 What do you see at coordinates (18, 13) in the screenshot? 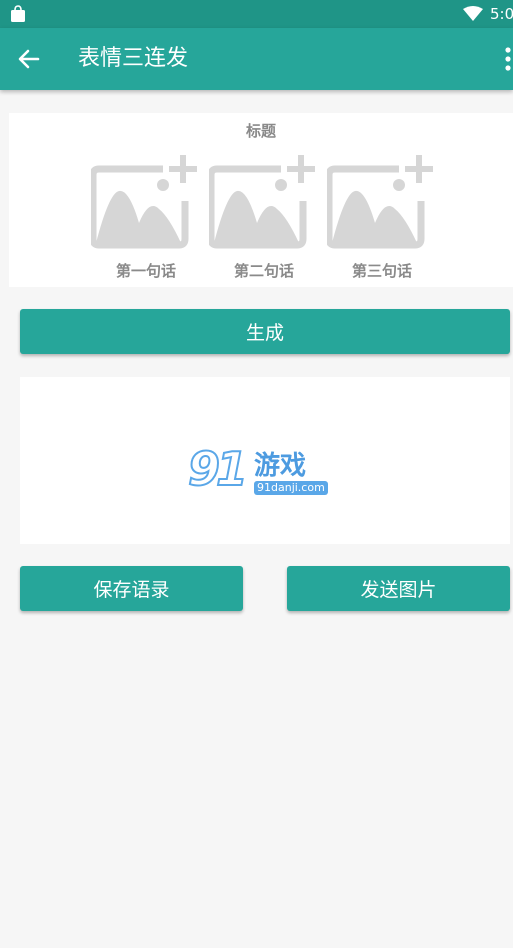
I see `shopping-bag-icon` at bounding box center [18, 13].